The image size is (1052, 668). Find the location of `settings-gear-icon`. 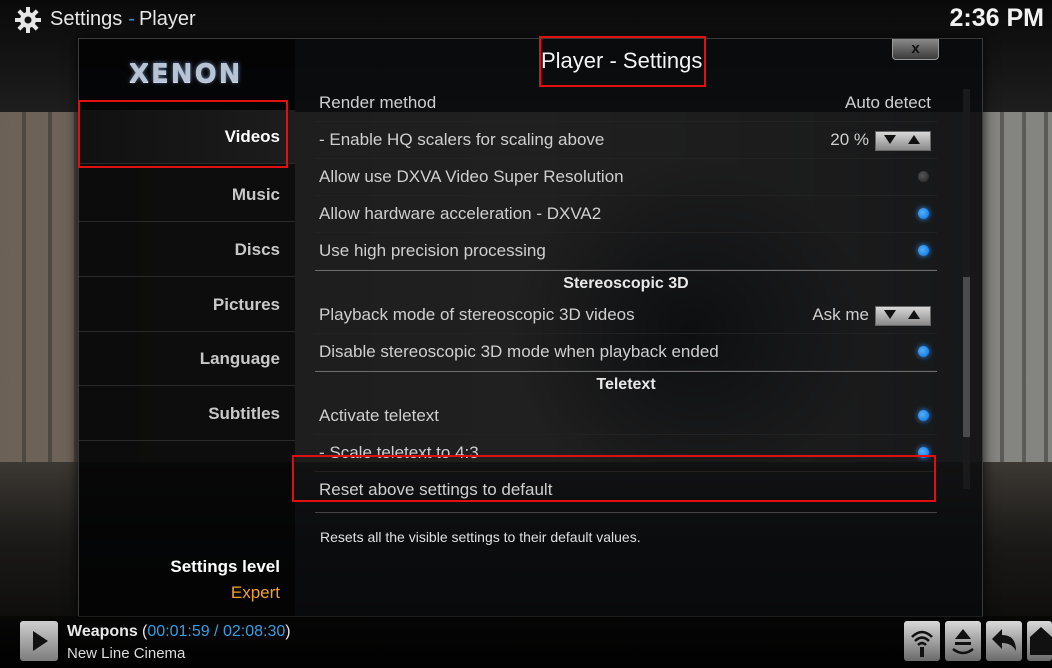

settings-gear-icon is located at coordinates (28, 20).